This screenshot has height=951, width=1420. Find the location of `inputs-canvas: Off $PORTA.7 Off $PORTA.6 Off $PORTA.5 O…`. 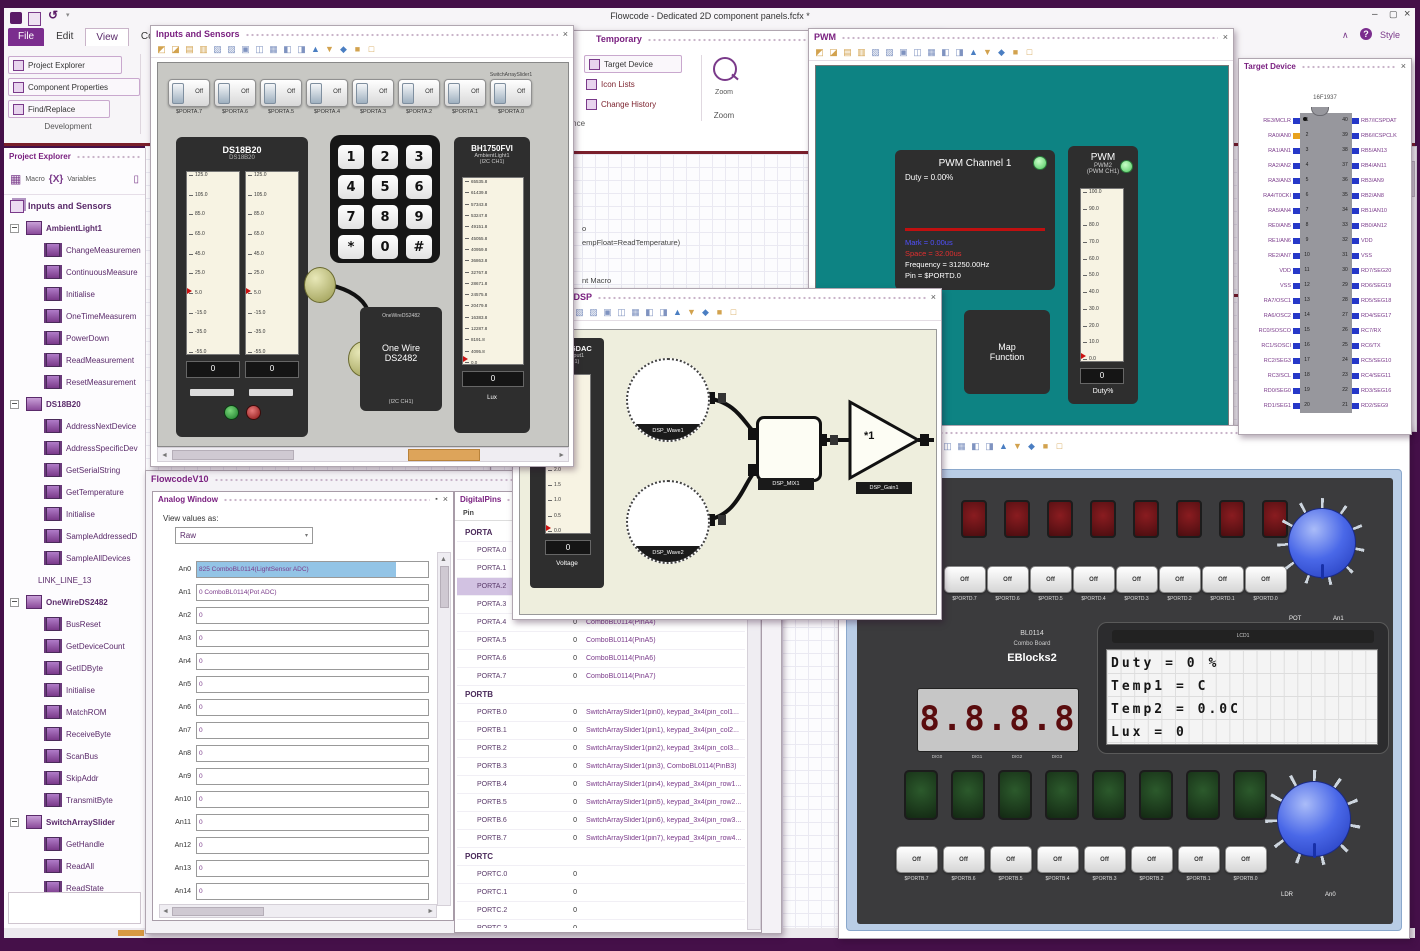

inputs-canvas: Off $PORTA.7 Off $PORTA.6 Off $PORTA.5 O… is located at coordinates (363, 254).